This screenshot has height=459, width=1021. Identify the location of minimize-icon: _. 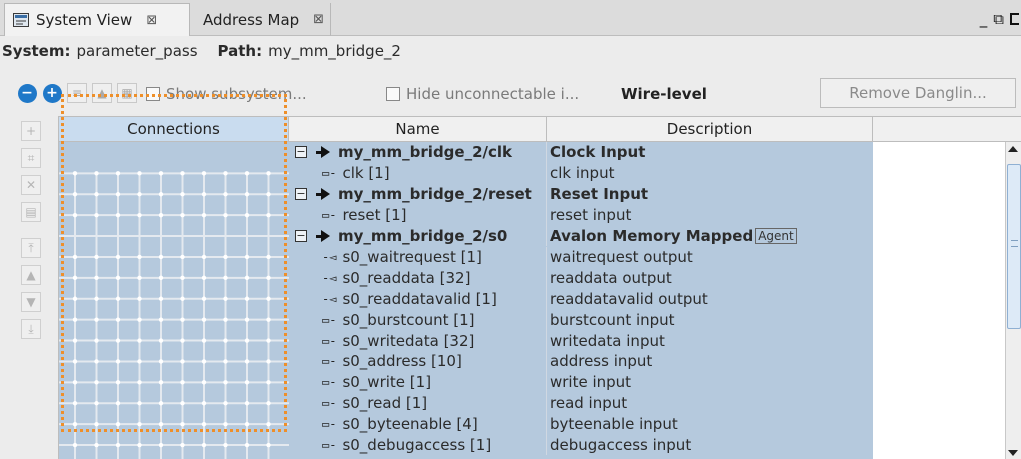
(984, 19).